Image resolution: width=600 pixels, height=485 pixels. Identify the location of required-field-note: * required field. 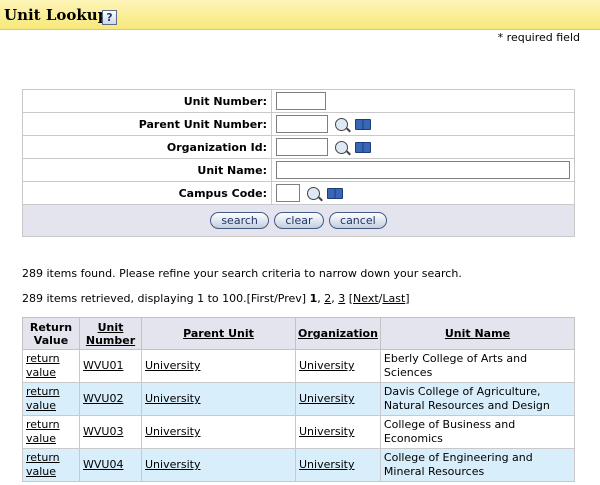
(538, 37).